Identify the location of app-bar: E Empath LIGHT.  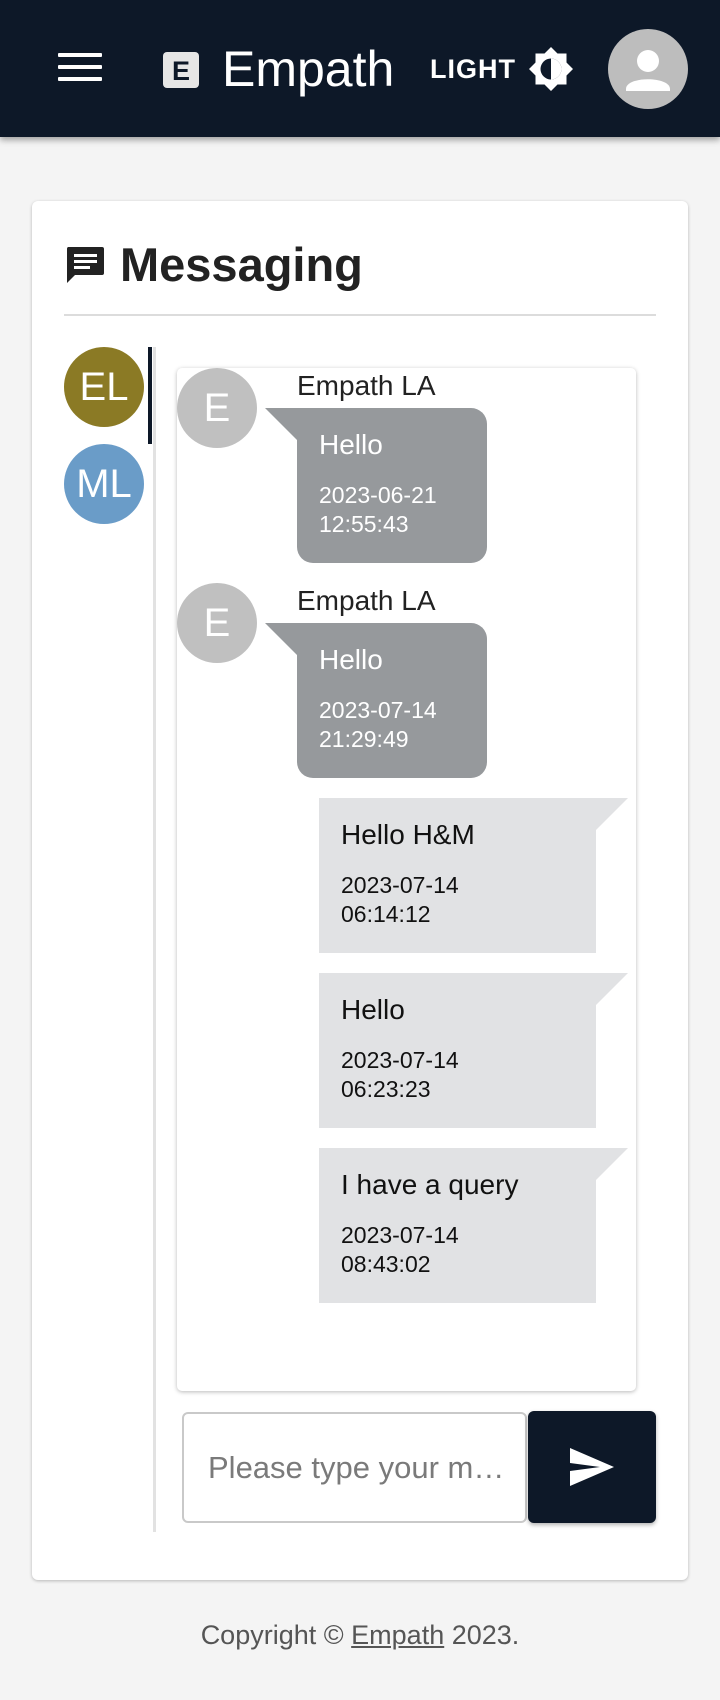
(360, 68).